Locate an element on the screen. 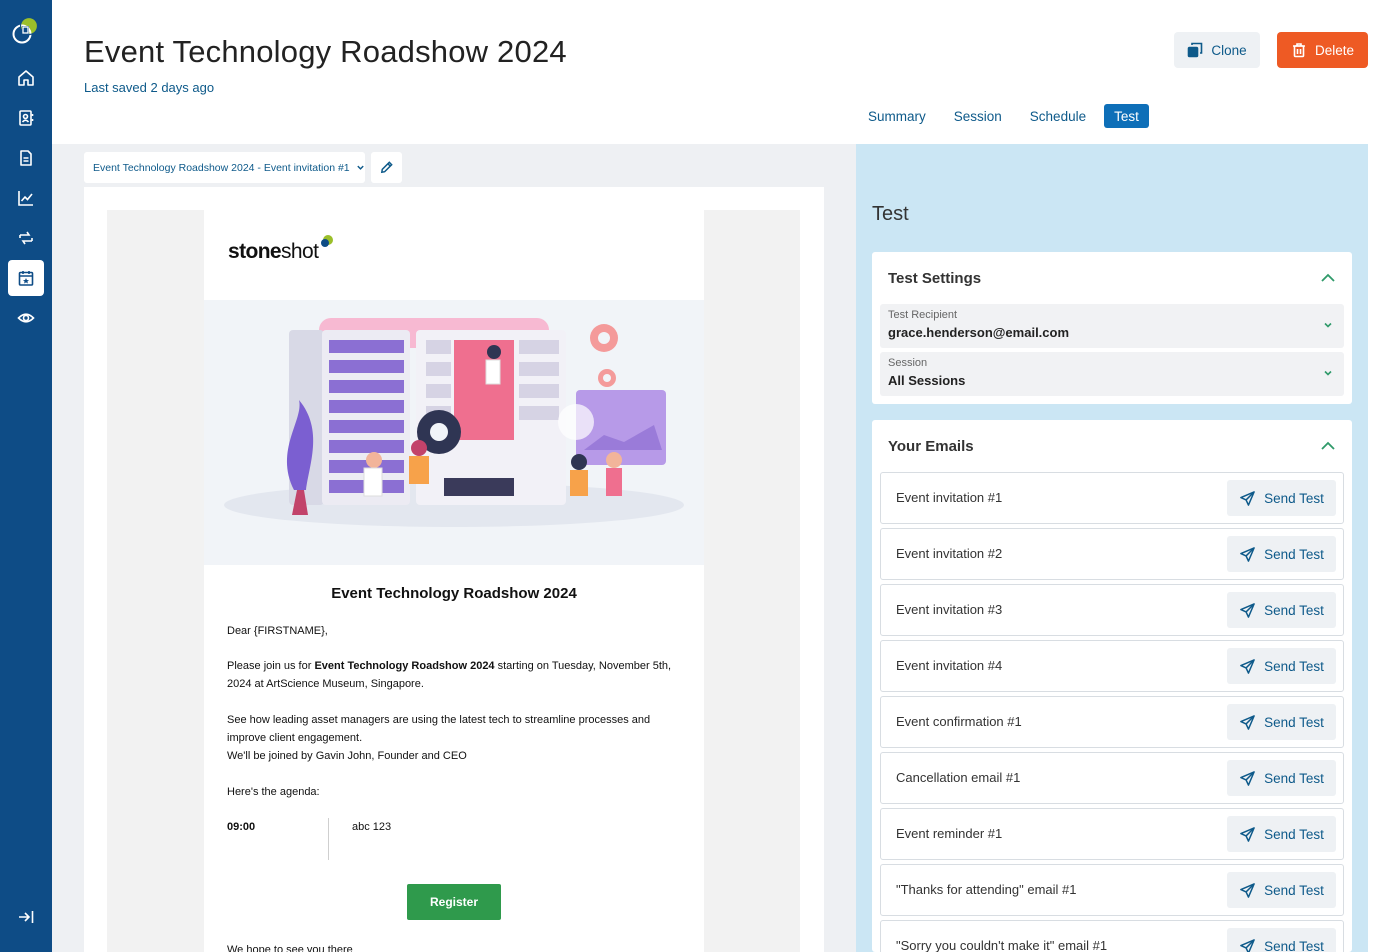 The height and width of the screenshot is (952, 1400). test-panel-title: Test is located at coordinates (890, 214).